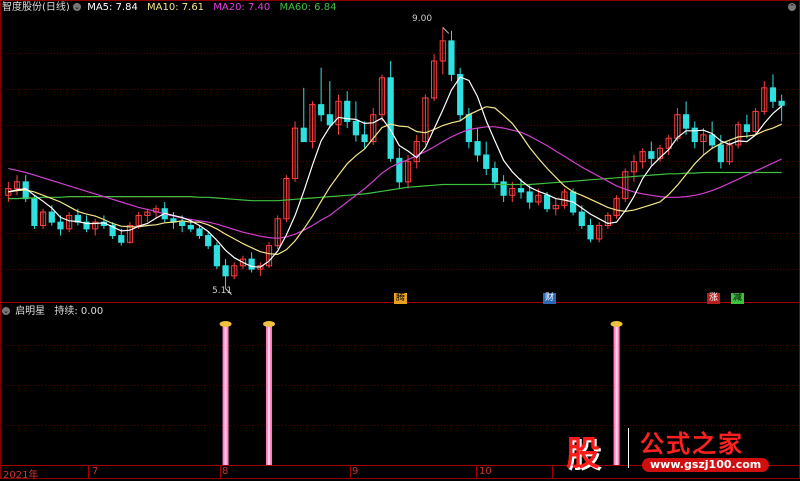  What do you see at coordinates (550, 298) in the screenshot?
I see `event-tag-cai: 财` at bounding box center [550, 298].